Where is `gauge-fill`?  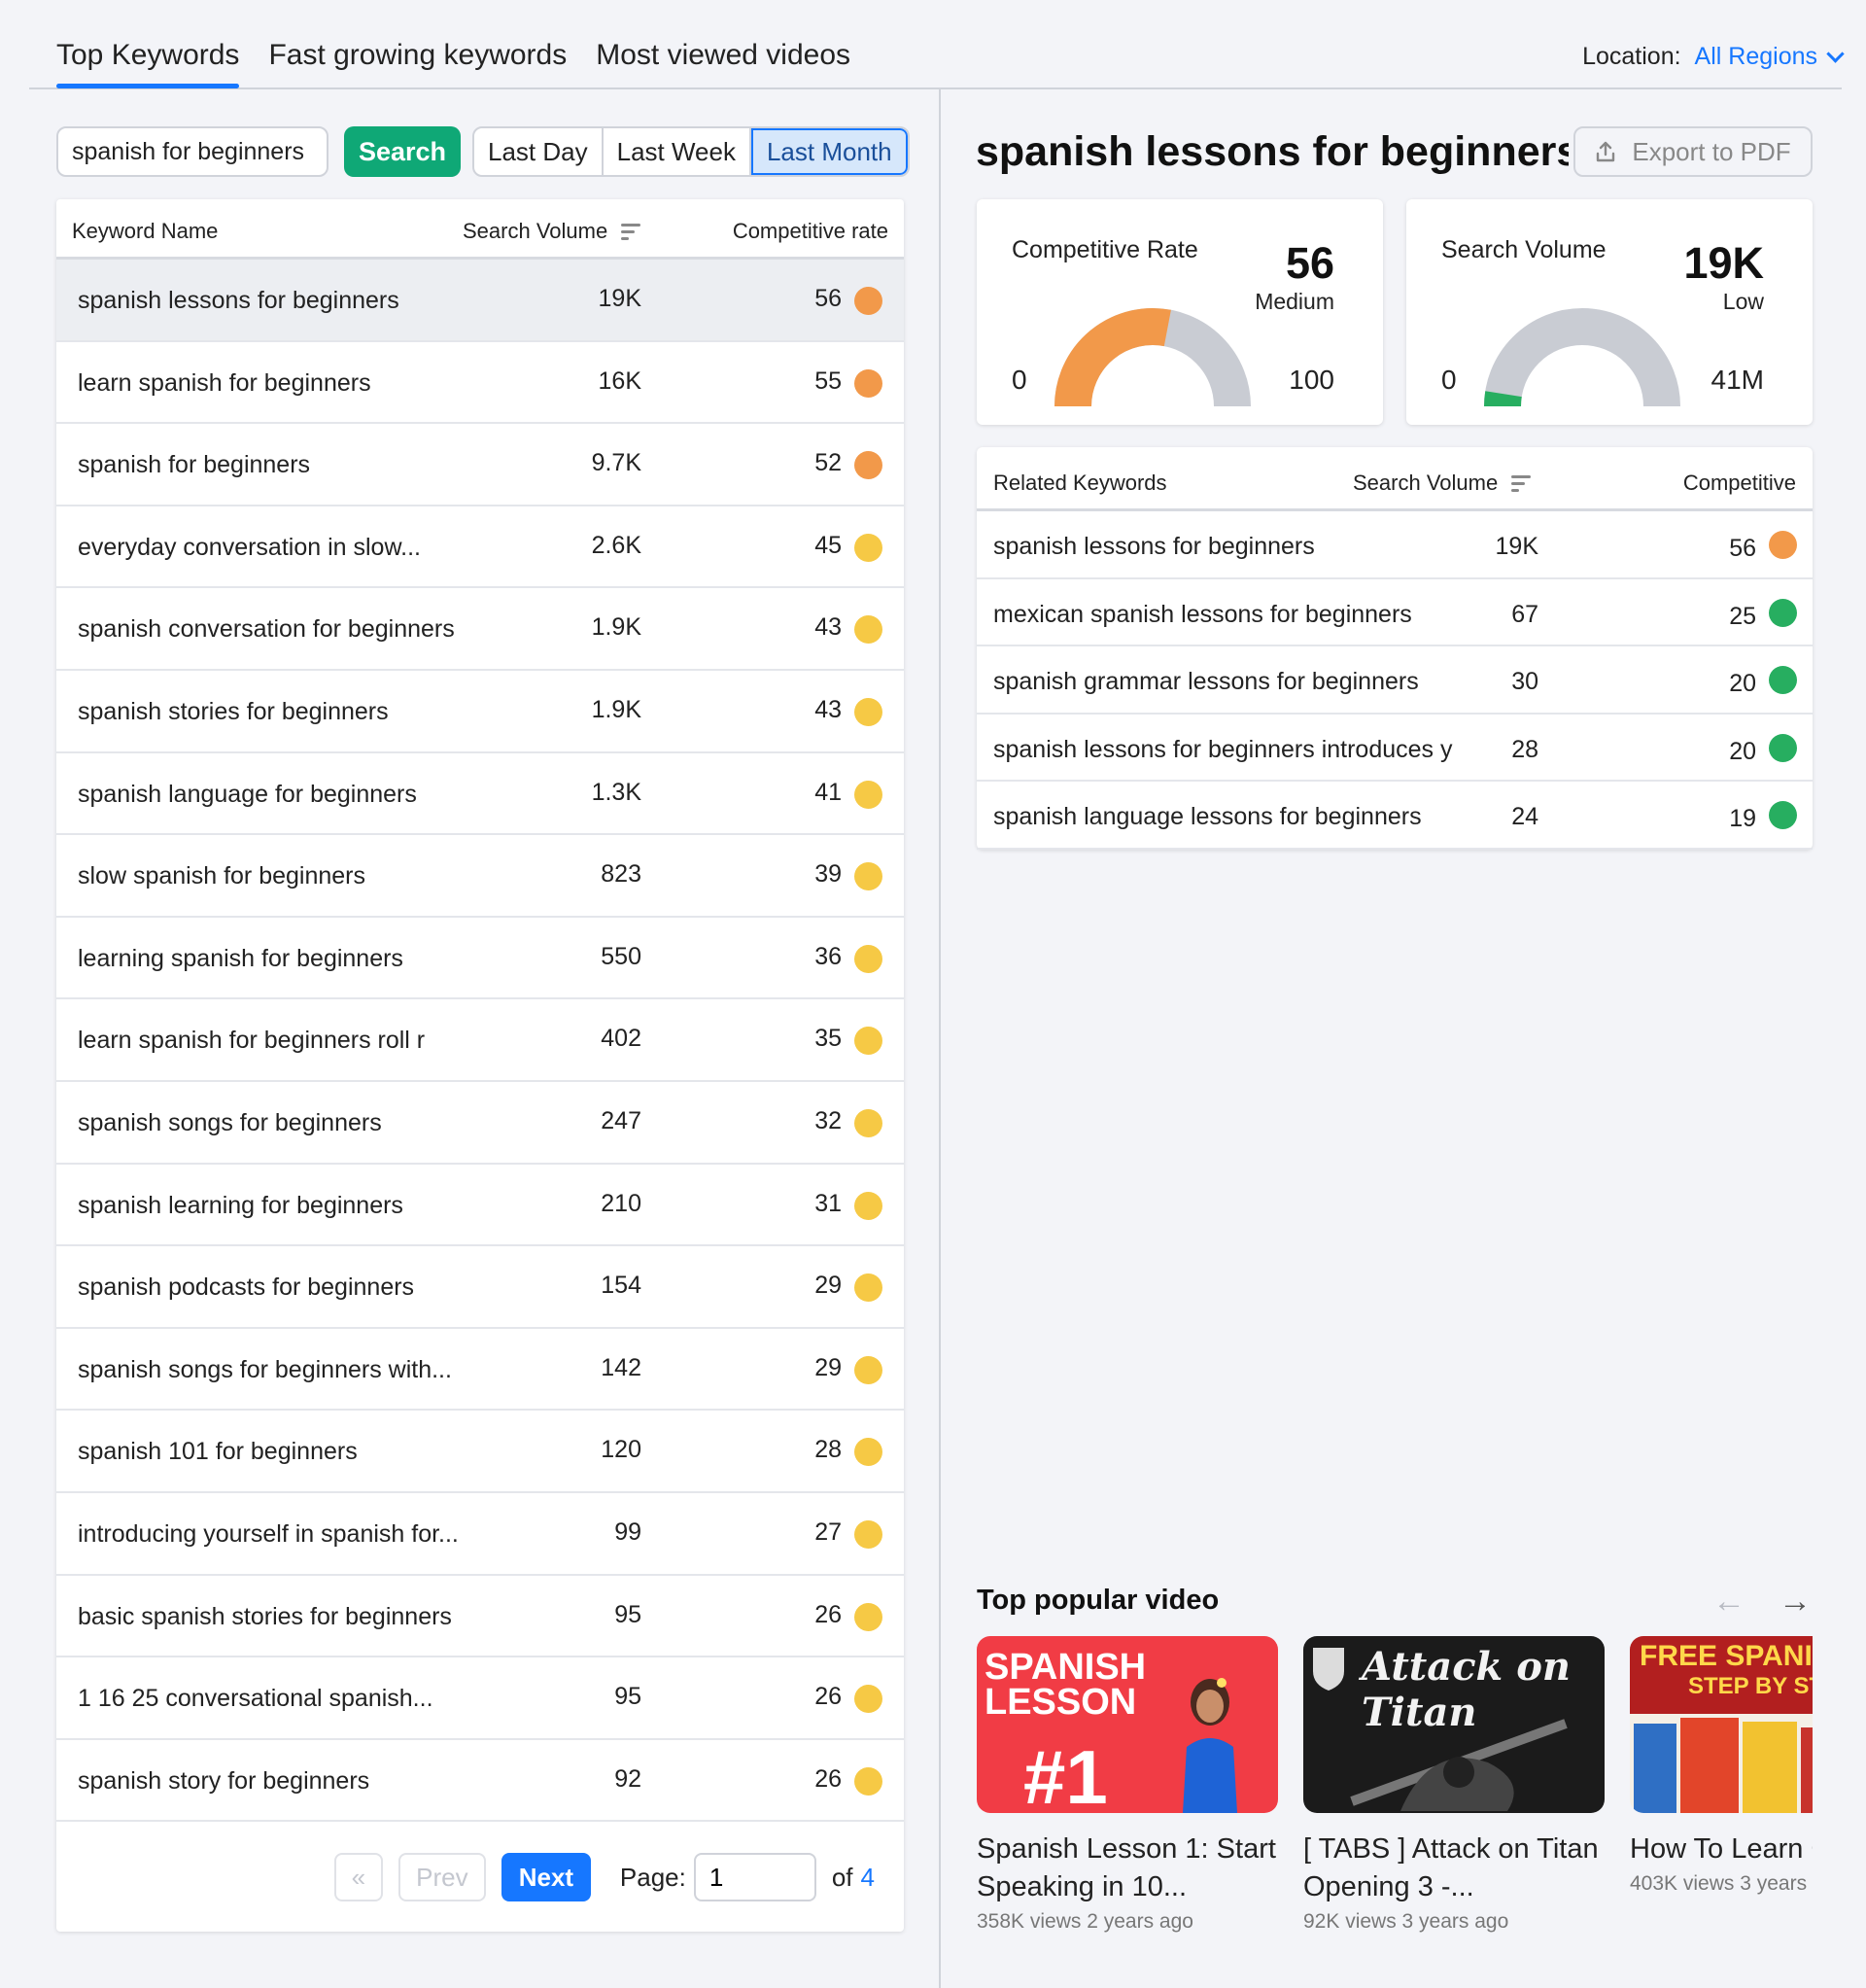 gauge-fill is located at coordinates (1112, 357).